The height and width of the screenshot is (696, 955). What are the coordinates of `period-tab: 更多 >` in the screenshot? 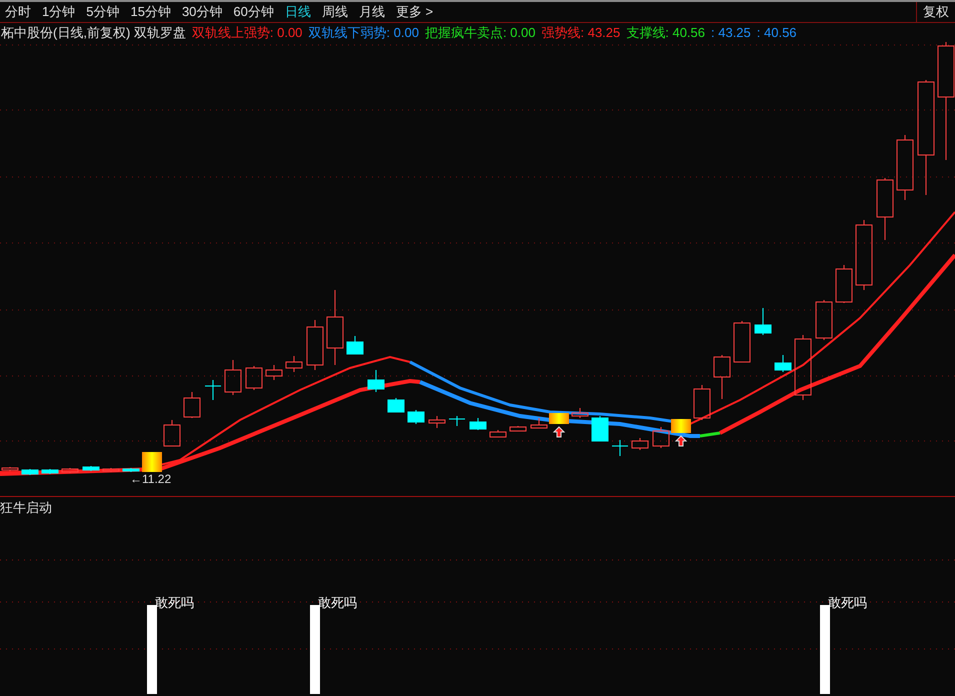 It's located at (415, 12).